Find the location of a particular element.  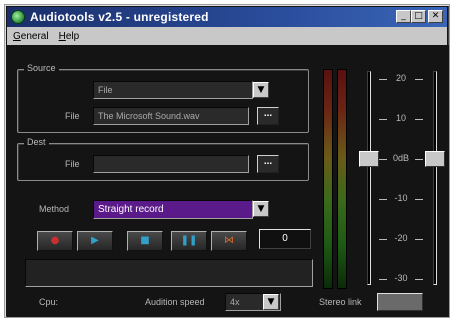

record-icon: ● is located at coordinates (55, 240).